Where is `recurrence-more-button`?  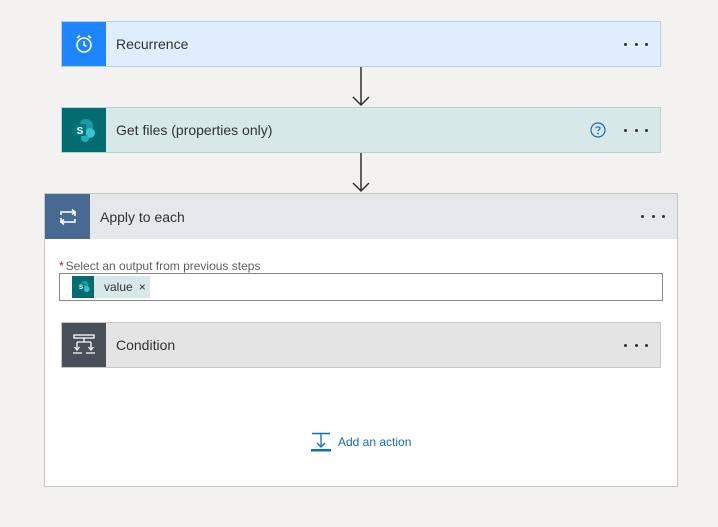 recurrence-more-button is located at coordinates (636, 44).